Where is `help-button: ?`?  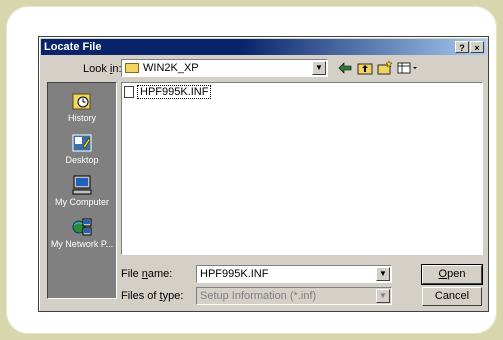 help-button: ? is located at coordinates (462, 47).